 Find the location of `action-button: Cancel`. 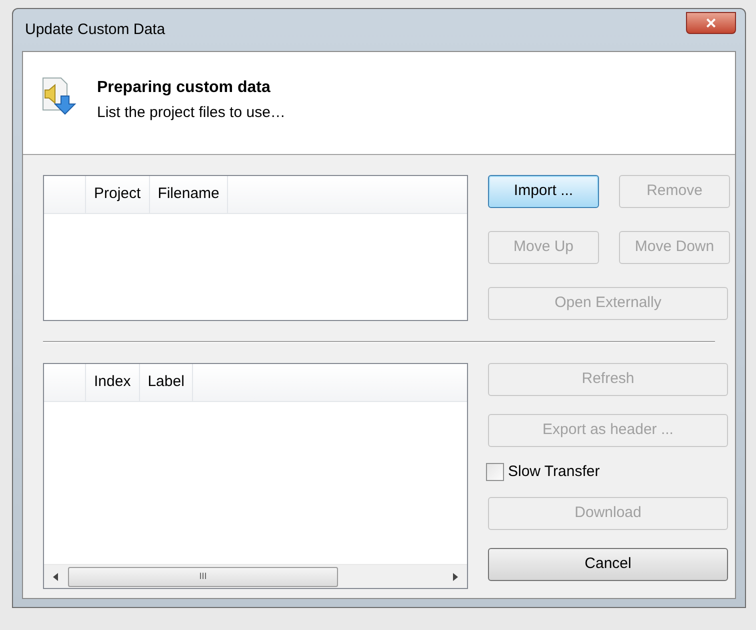

action-button: Cancel is located at coordinates (608, 564).